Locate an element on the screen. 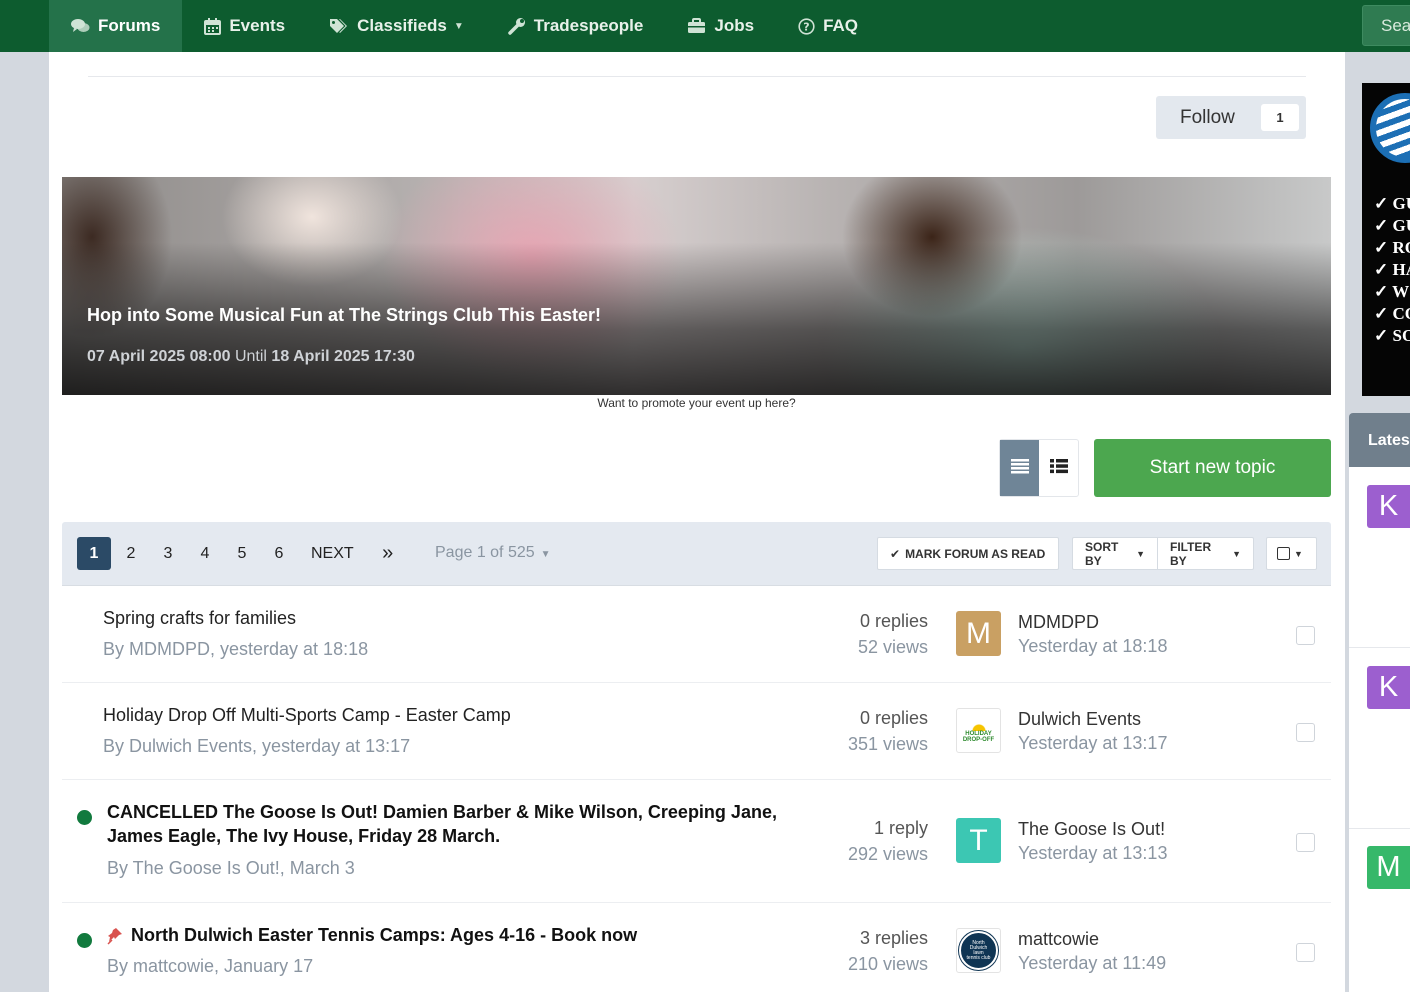 This screenshot has width=1410, height=992. scrolled-title-remnant is located at coordinates (314, 54).